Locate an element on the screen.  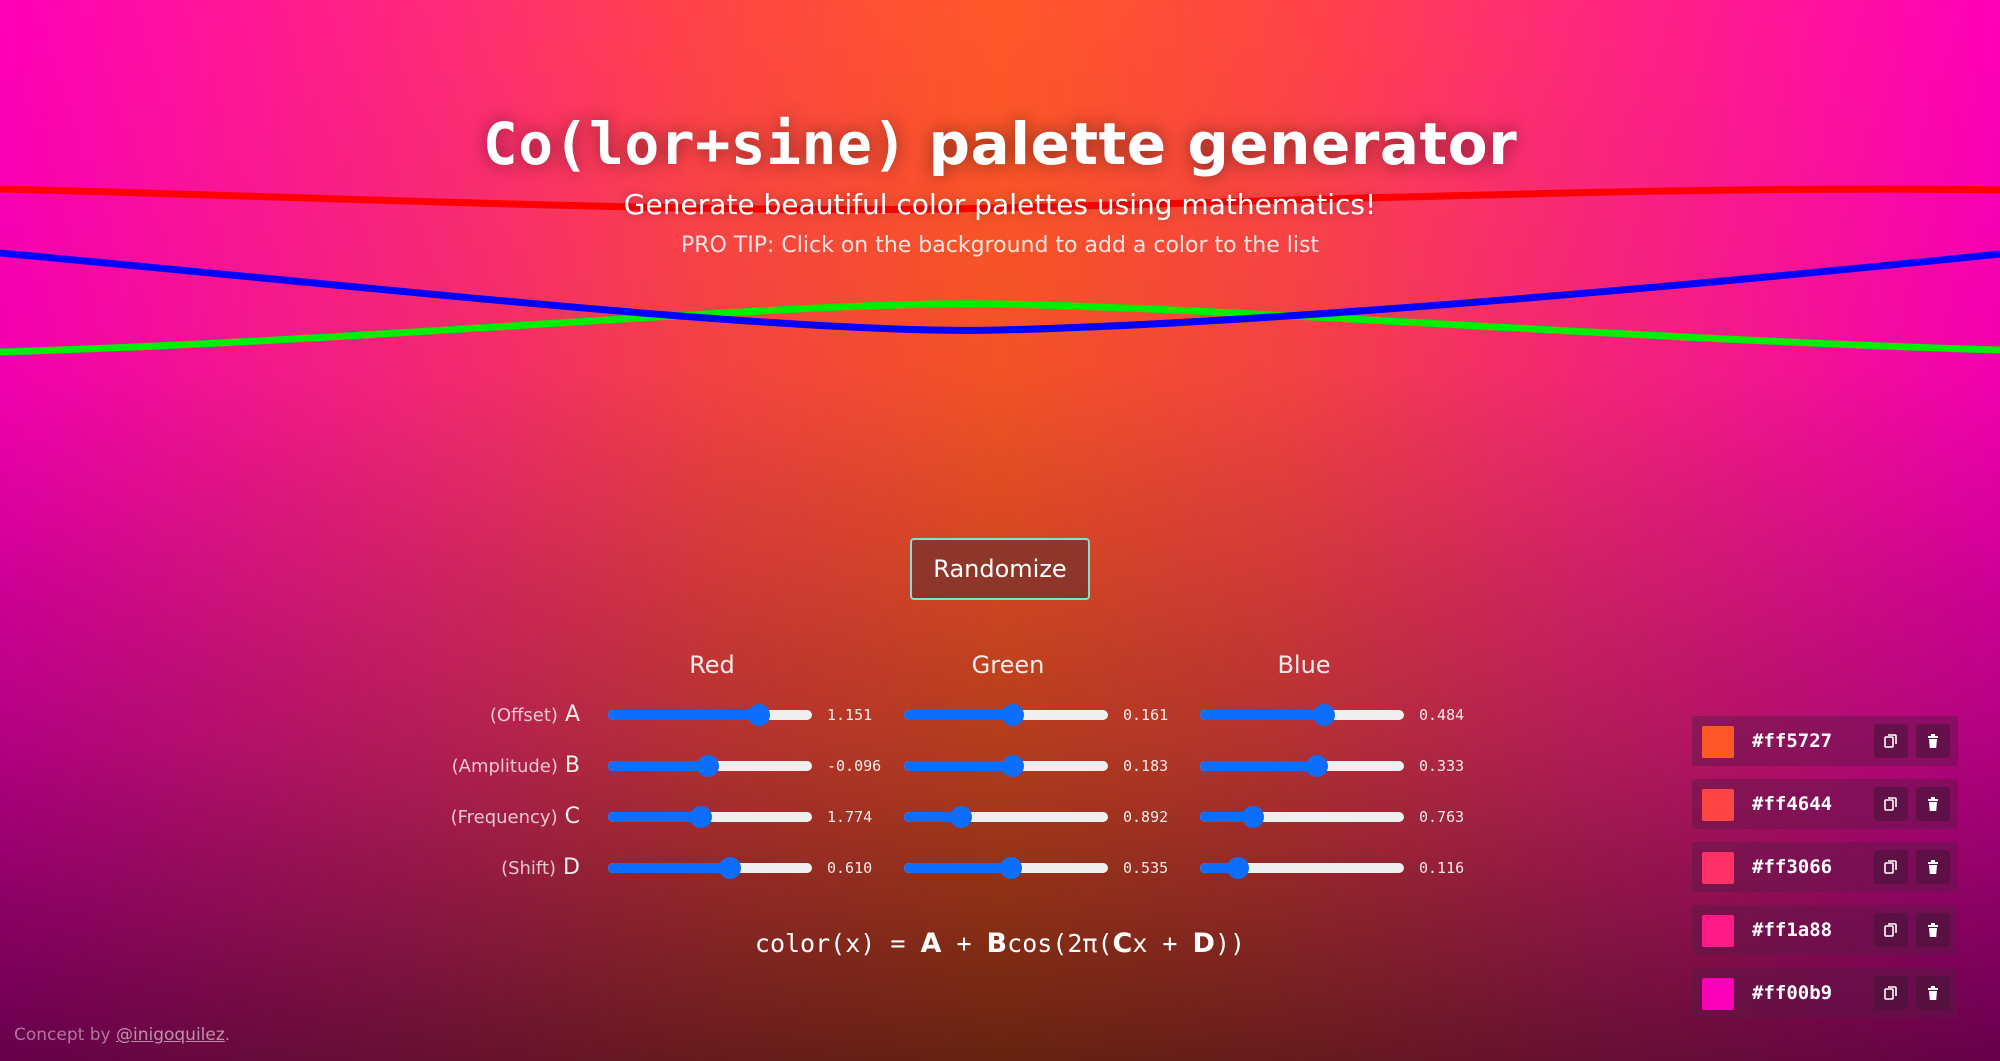
blue-shift-slider is located at coordinates (1302, 868).